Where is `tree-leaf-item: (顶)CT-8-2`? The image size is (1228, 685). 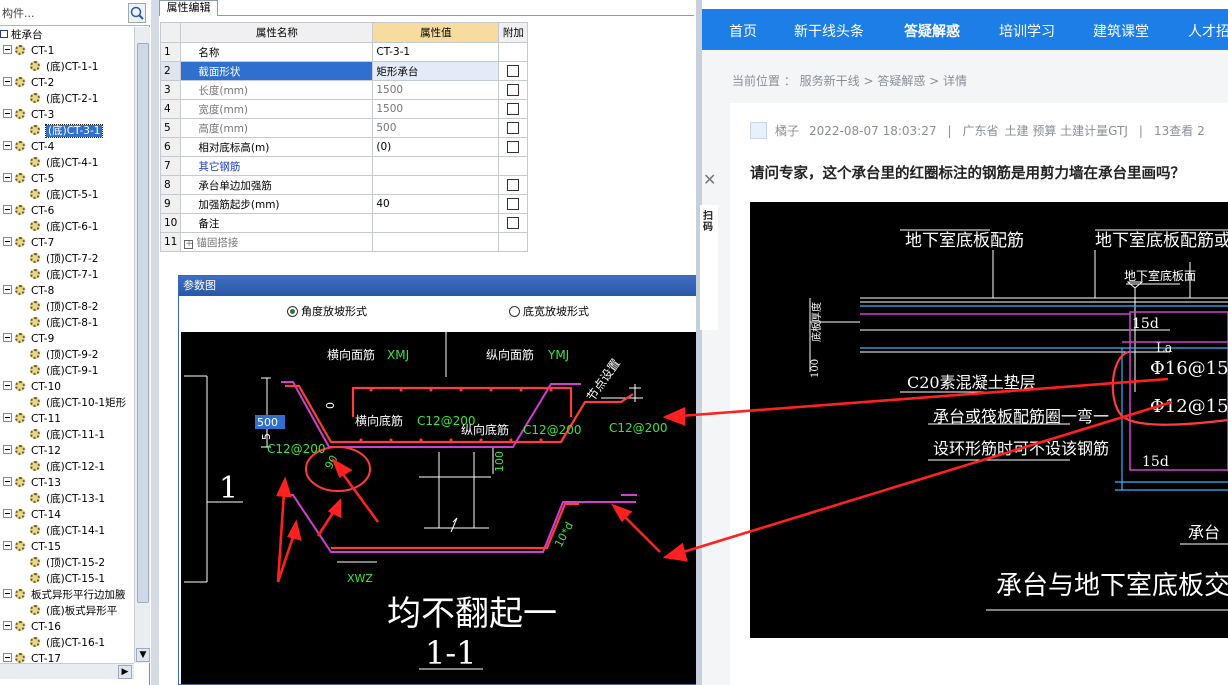
tree-leaf-item: (顶)CT-8-2 is located at coordinates (64, 307).